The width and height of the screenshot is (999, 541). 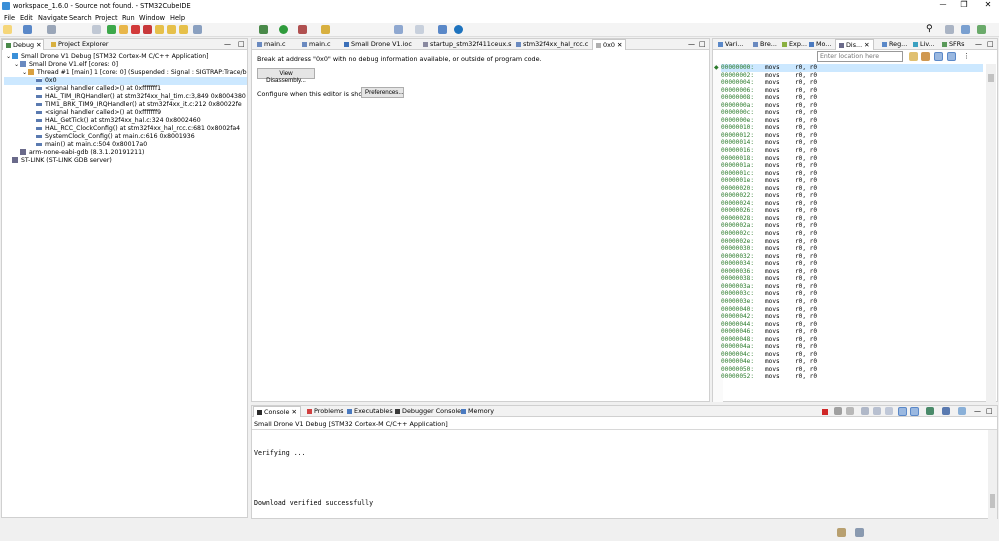 What do you see at coordinates (938, 56) in the screenshot?
I see `link-editor-icon` at bounding box center [938, 56].